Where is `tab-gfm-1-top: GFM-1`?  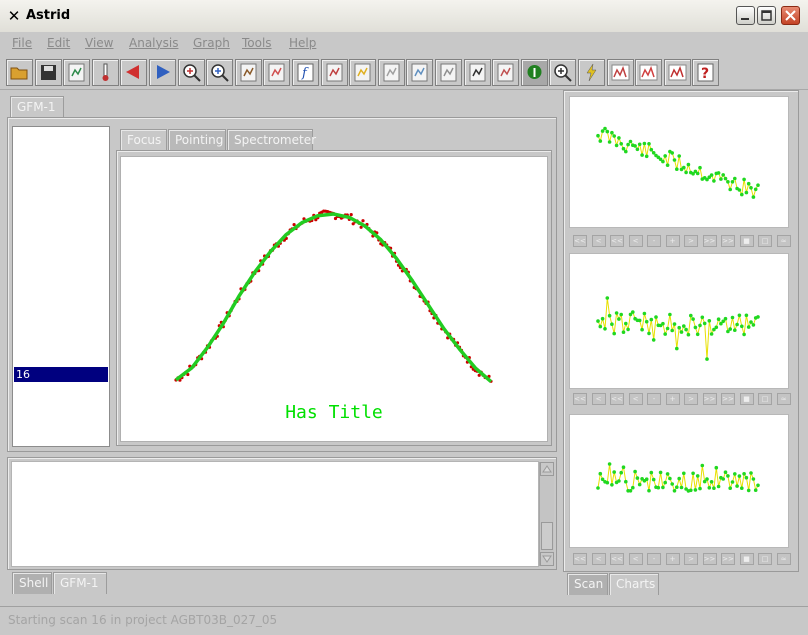
tab-gfm-1-top: GFM-1 is located at coordinates (37, 107).